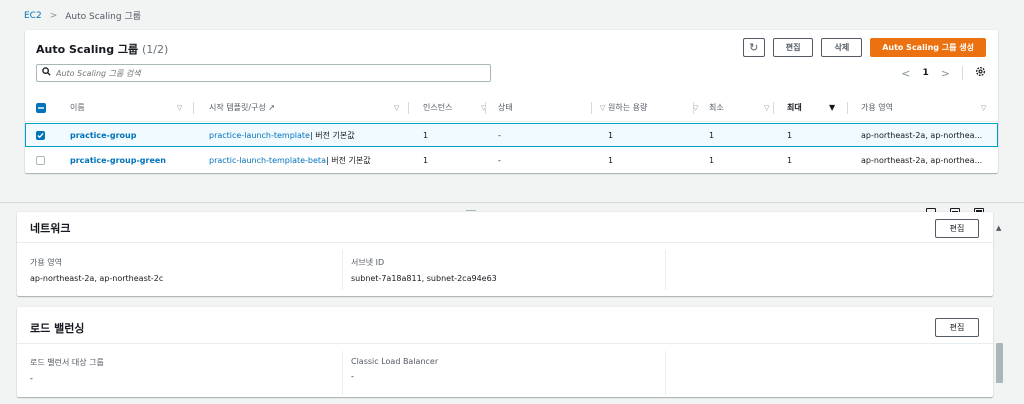  What do you see at coordinates (267, 160) in the screenshot?
I see `launch-template-link: practic-launch-template-beta` at bounding box center [267, 160].